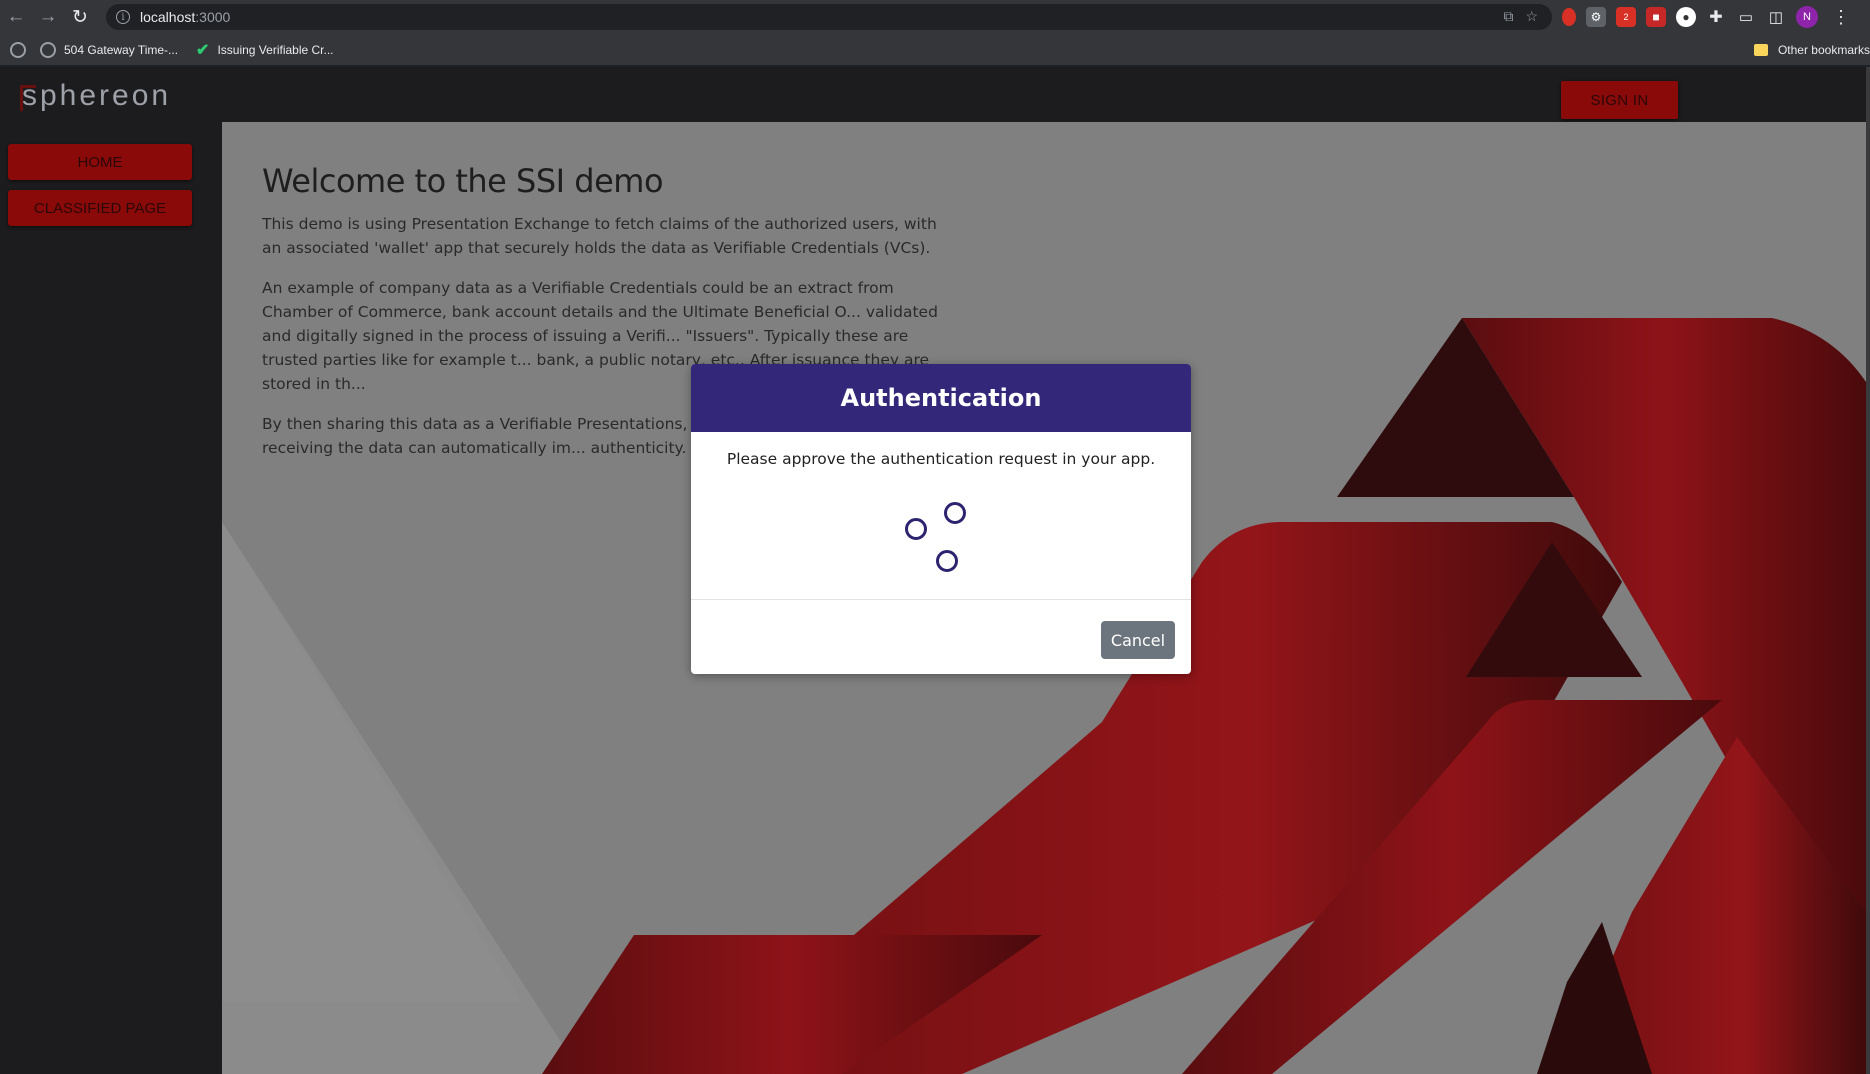 The width and height of the screenshot is (1870, 1074). I want to click on url-text: localhost:3000, so click(185, 17).